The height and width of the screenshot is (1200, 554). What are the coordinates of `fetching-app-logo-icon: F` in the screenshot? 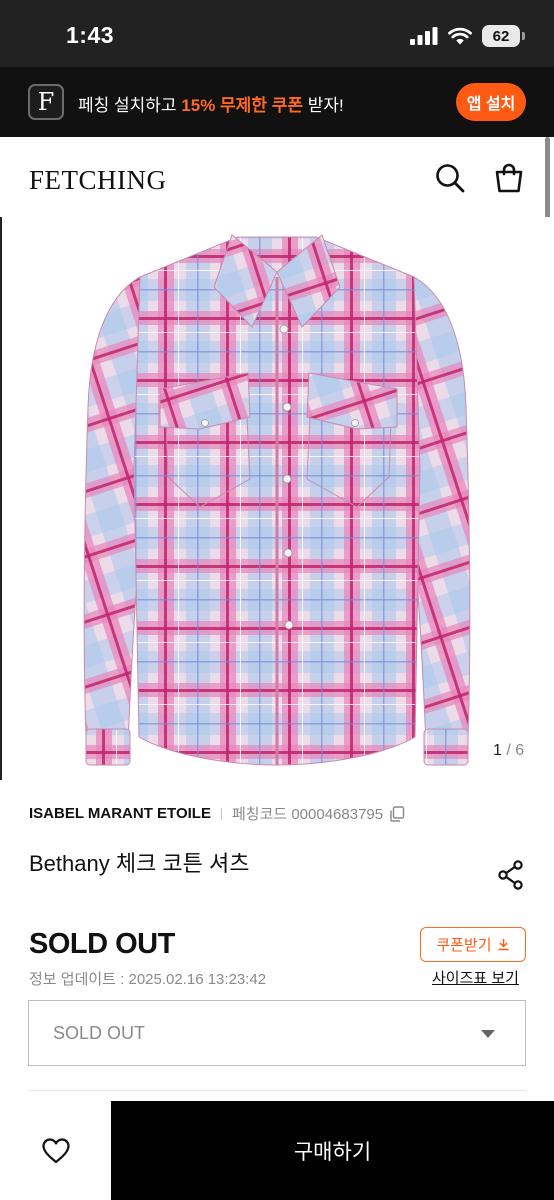 It's located at (46, 102).